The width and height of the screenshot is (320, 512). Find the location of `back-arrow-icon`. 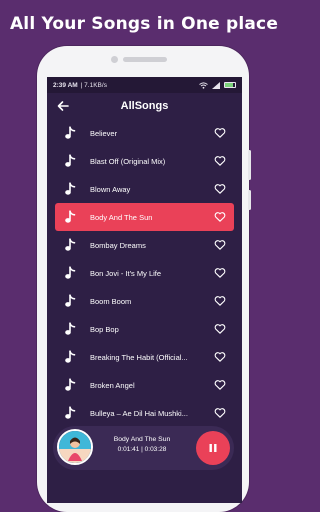

back-arrow-icon is located at coordinates (63, 106).